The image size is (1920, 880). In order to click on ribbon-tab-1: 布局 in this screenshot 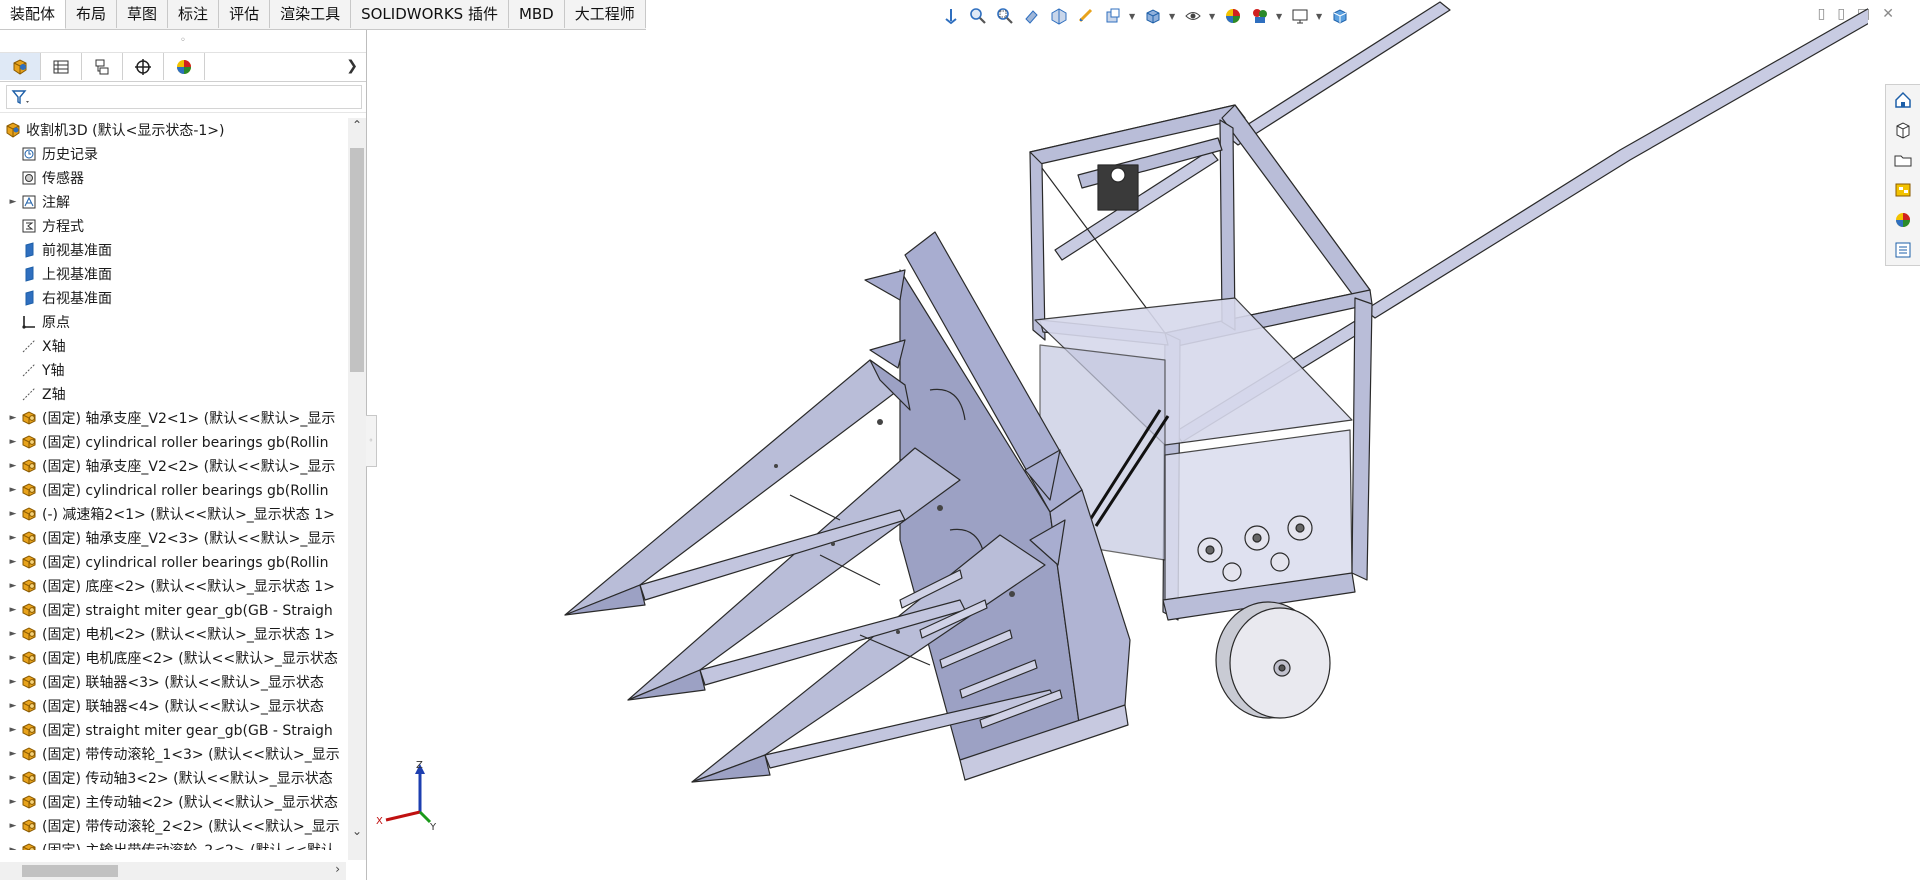, I will do `click(92, 14)`.